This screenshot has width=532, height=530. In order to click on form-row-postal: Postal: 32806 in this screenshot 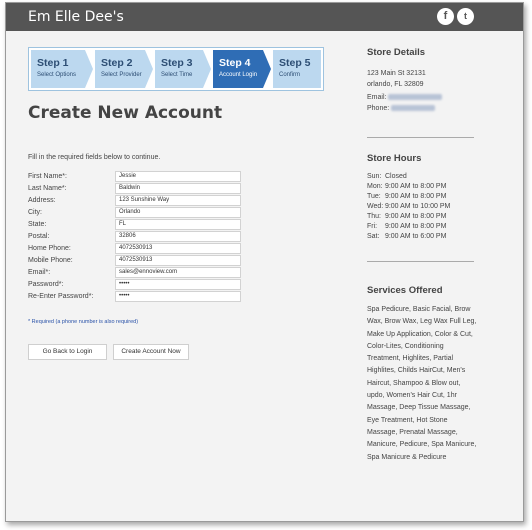, I will do `click(138, 237)`.